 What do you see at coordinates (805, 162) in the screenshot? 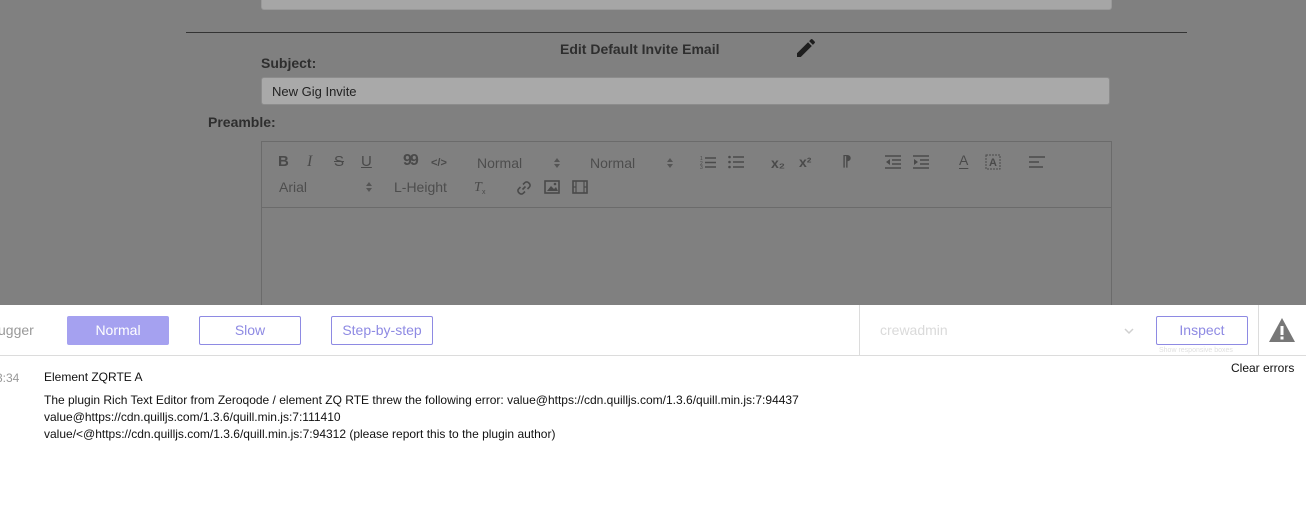
I see `superscript-icon: x²` at bounding box center [805, 162].